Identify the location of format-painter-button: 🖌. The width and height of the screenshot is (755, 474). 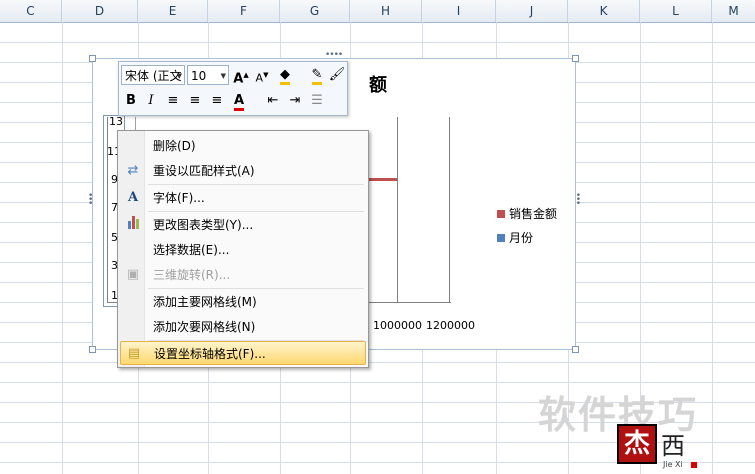
(337, 75).